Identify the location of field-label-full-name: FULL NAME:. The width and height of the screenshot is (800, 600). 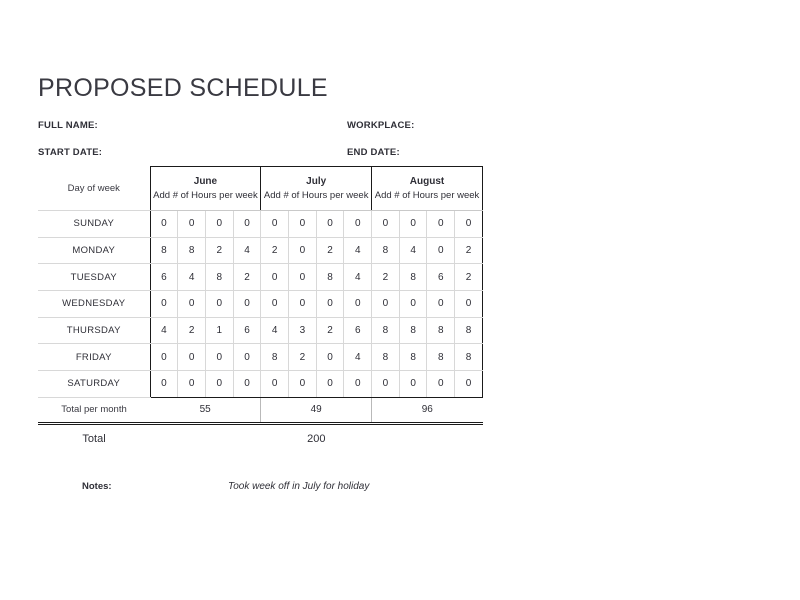
(68, 125).